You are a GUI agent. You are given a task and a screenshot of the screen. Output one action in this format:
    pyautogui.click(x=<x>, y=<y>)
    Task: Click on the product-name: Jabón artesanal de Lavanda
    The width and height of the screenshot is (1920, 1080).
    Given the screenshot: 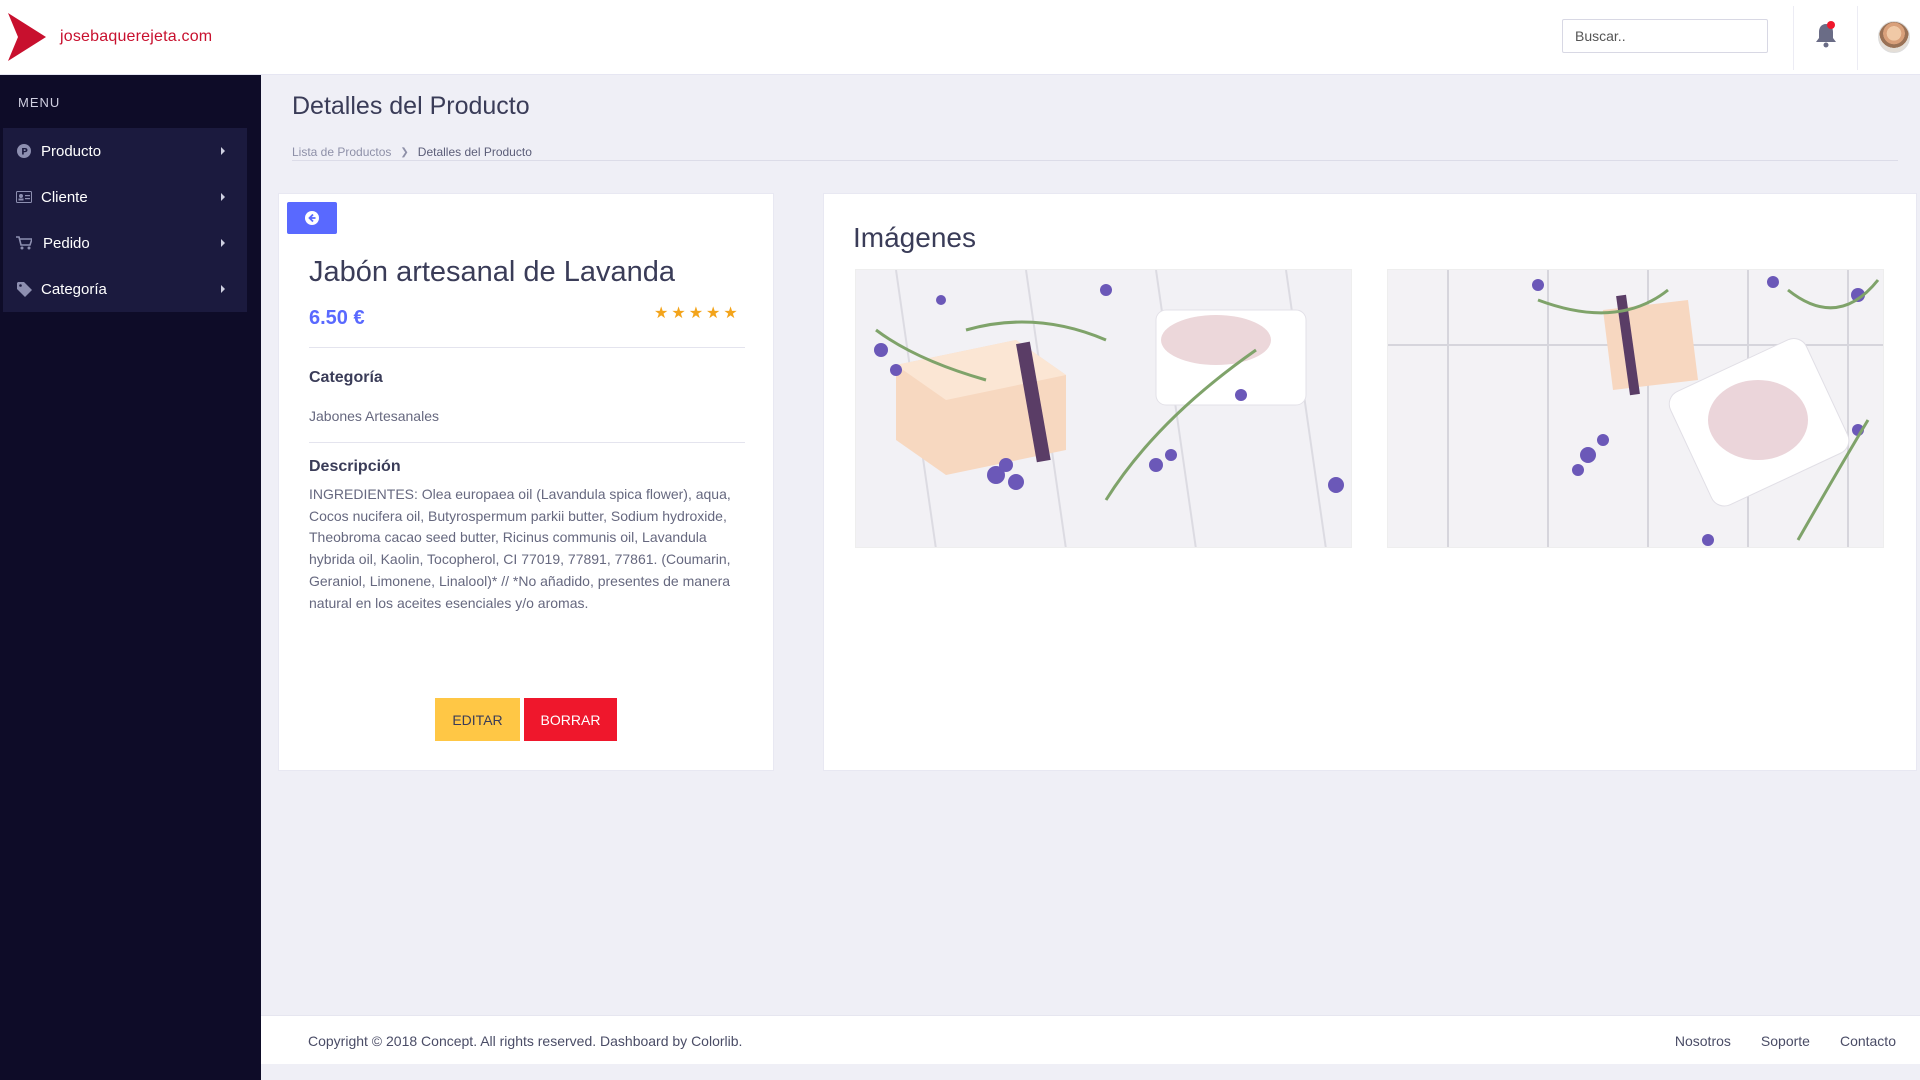 What is the action you would take?
    pyautogui.click(x=492, y=272)
    